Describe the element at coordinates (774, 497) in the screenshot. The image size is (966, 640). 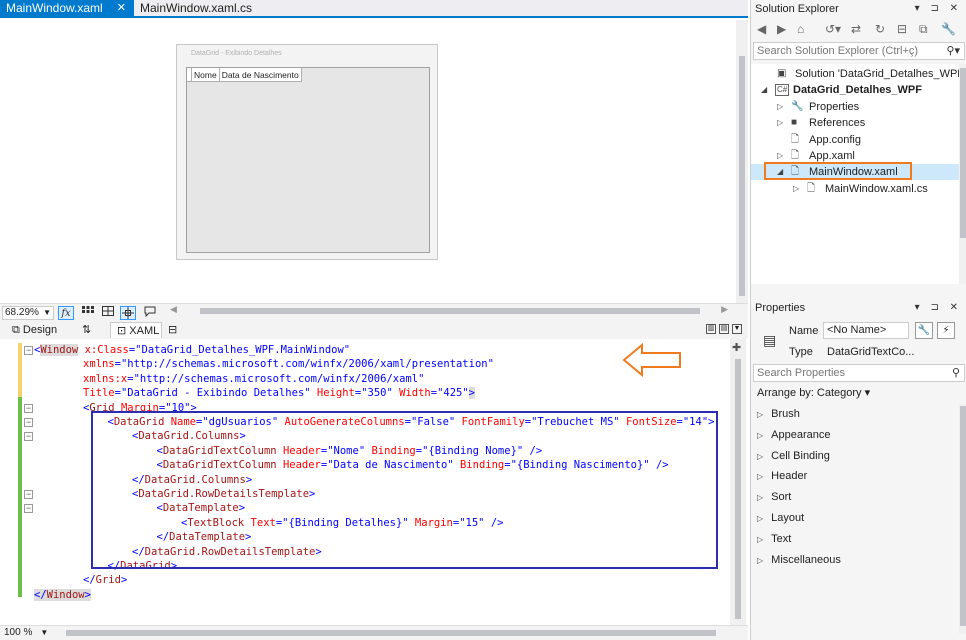
I see `property-category: ▷ Sort` at that location.